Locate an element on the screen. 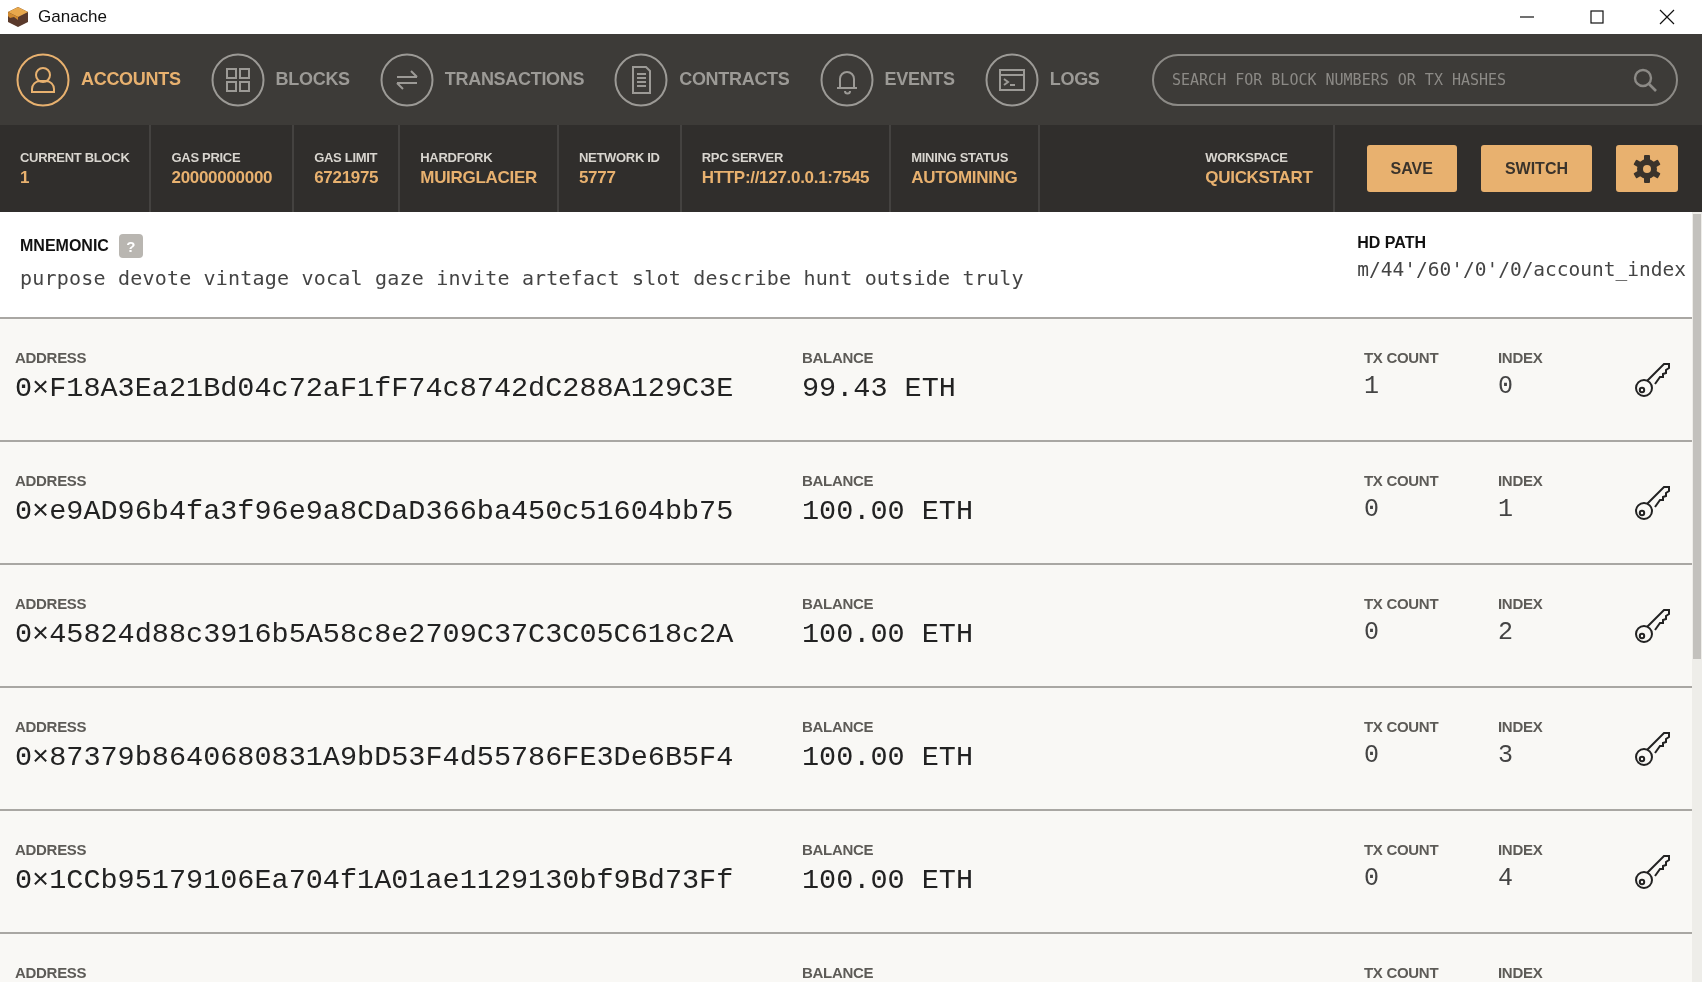 The width and height of the screenshot is (1702, 982). scrollbar is located at coordinates (1697, 597).